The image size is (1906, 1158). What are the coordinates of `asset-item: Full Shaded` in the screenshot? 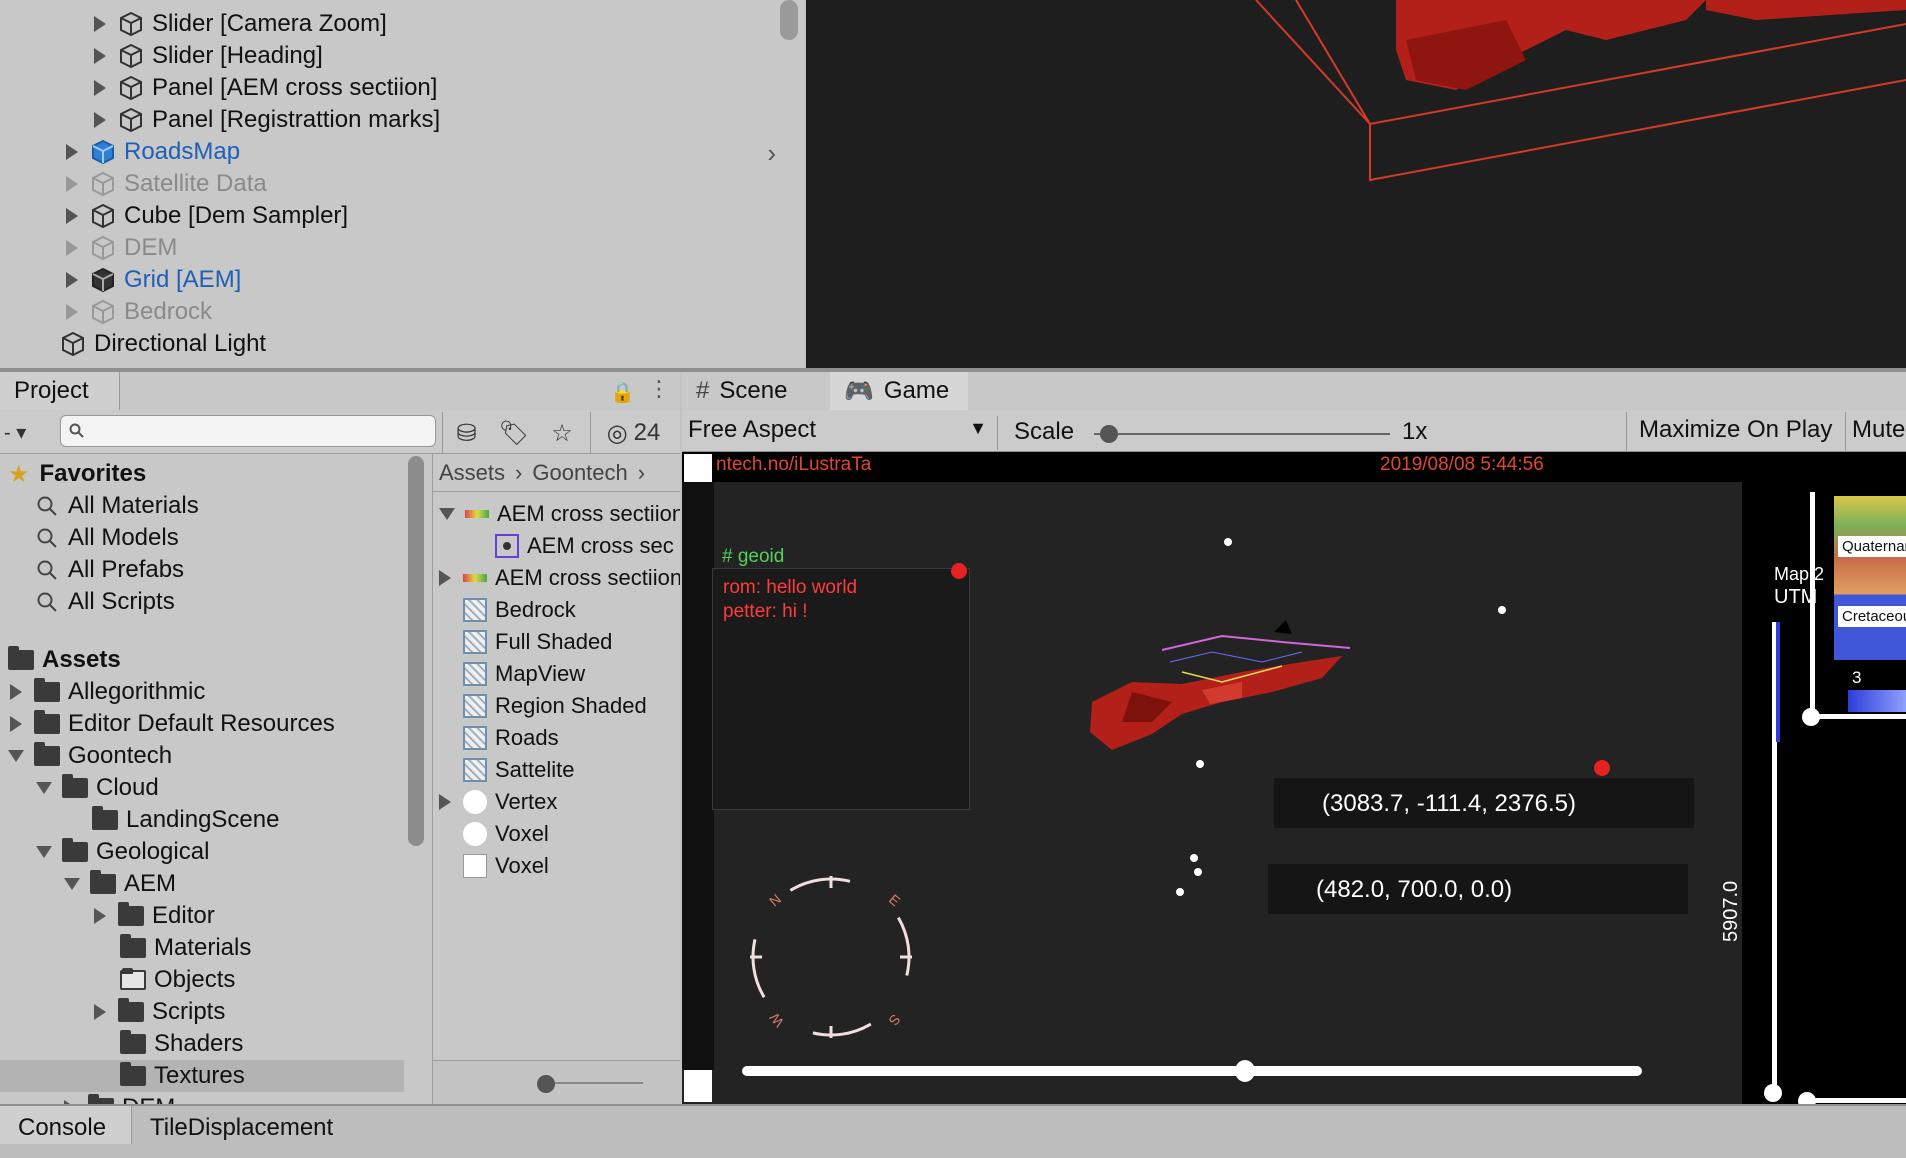 It's located at (537, 642).